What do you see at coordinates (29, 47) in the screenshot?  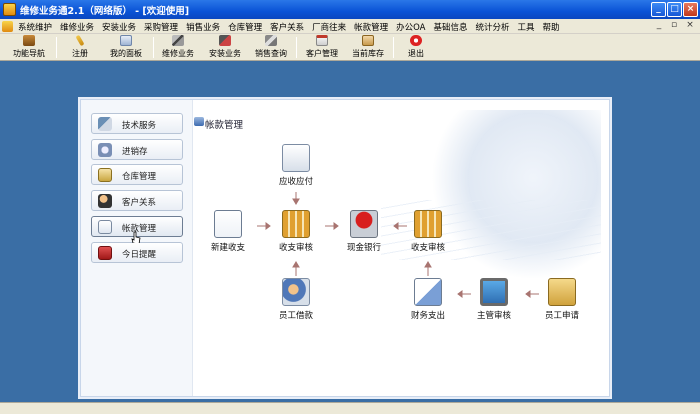 I see `toolbar-navigation-button: 功能导航` at bounding box center [29, 47].